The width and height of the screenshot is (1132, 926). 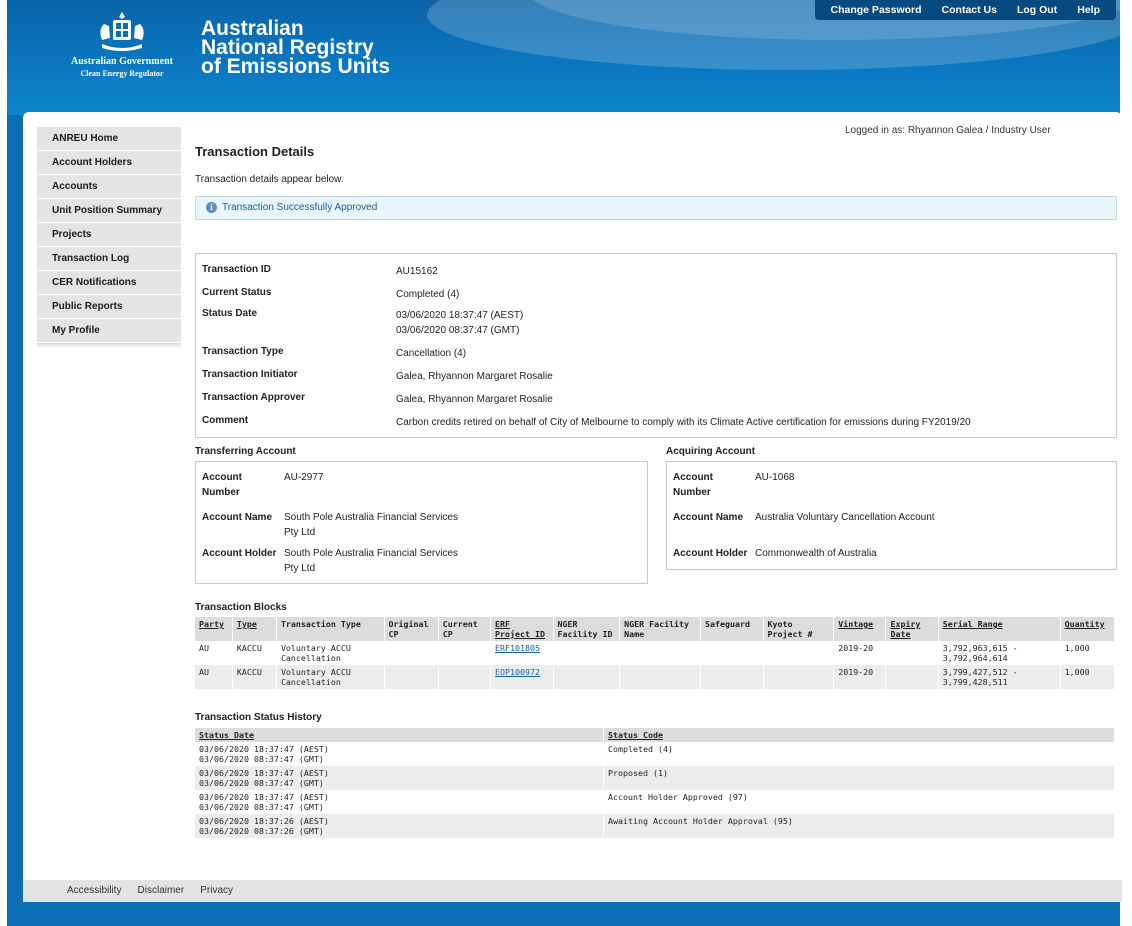 I want to click on change-password-link: Change Password, so click(x=876, y=10).